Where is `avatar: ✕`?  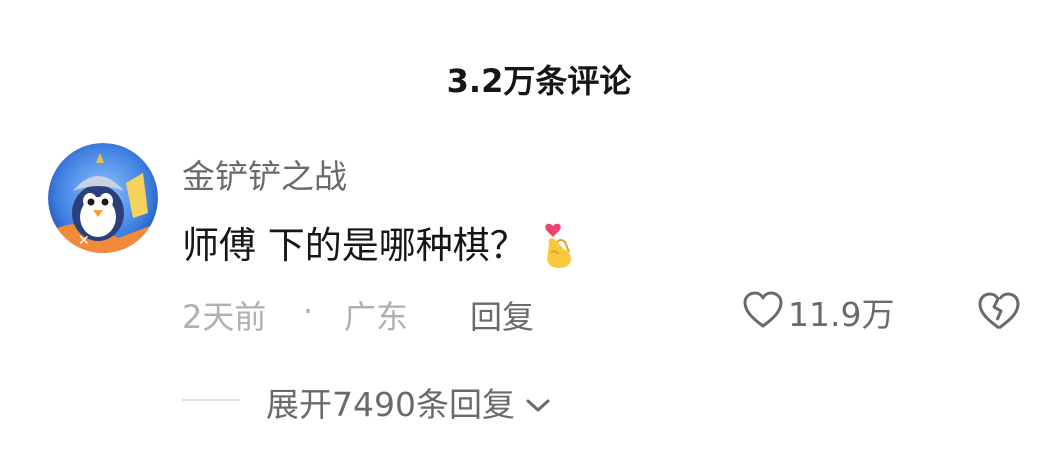 avatar: ✕ is located at coordinates (103, 198).